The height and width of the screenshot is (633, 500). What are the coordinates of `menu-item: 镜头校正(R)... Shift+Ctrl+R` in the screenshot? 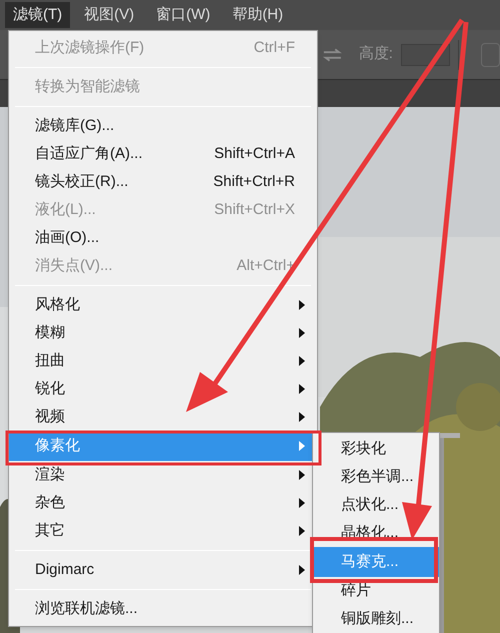 It's located at (163, 182).